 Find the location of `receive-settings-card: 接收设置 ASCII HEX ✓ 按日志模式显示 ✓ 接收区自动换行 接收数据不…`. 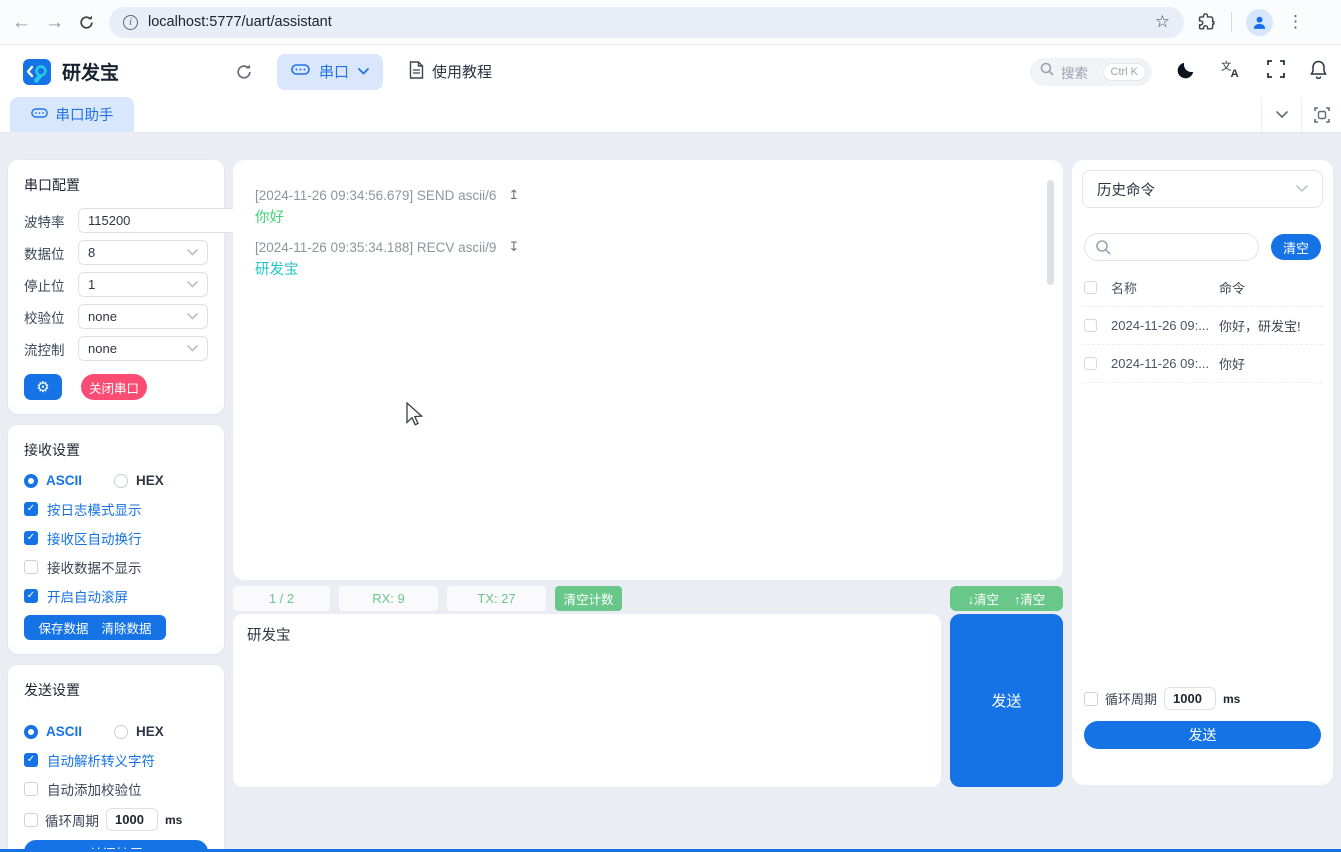

receive-settings-card: 接收设置 ASCII HEX ✓ 按日志模式显示 ✓ 接收区自动换行 接收数据不… is located at coordinates (116, 539).